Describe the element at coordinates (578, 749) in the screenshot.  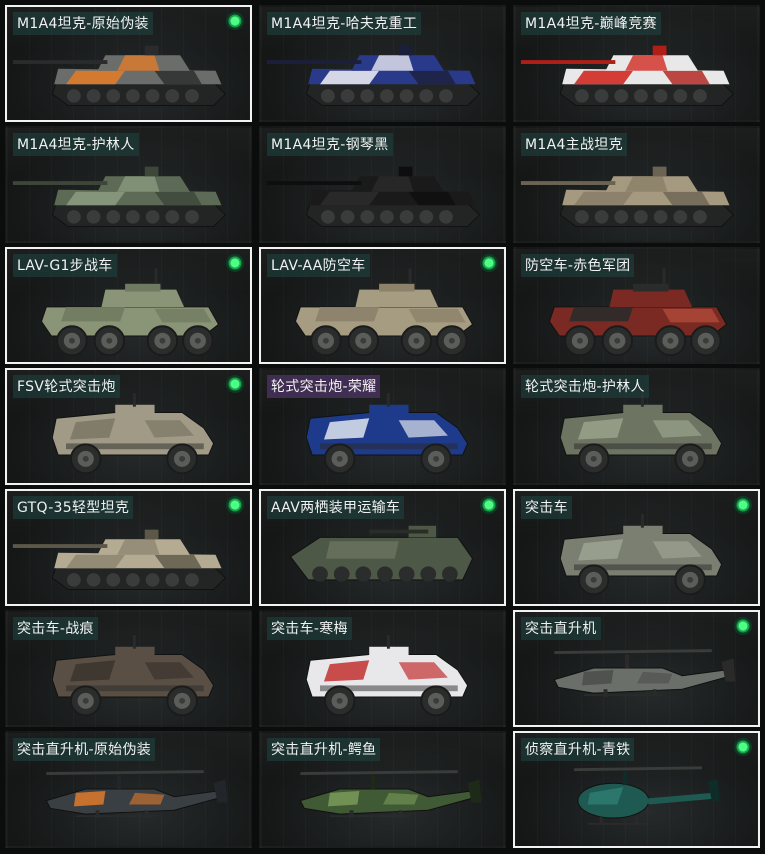
I see `vehicle-name: 侦察直升机-青铁` at that location.